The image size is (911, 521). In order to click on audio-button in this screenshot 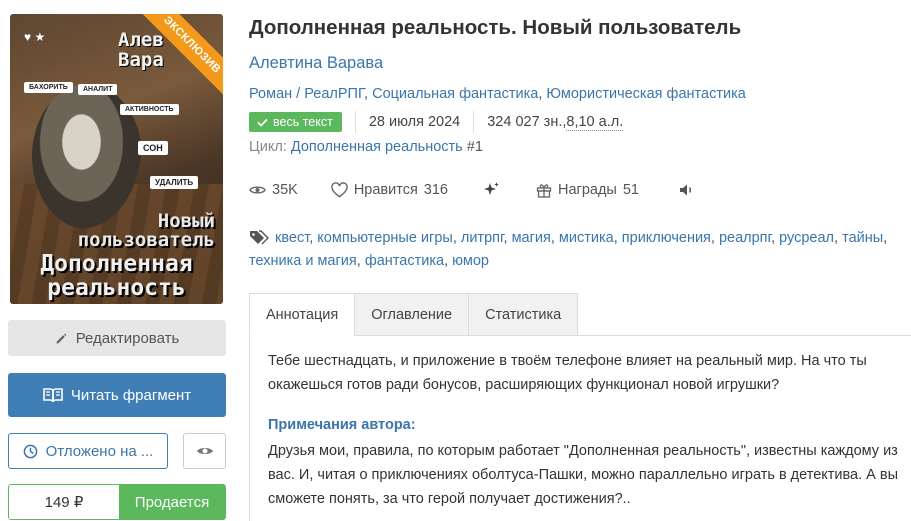, I will do `click(687, 190)`.